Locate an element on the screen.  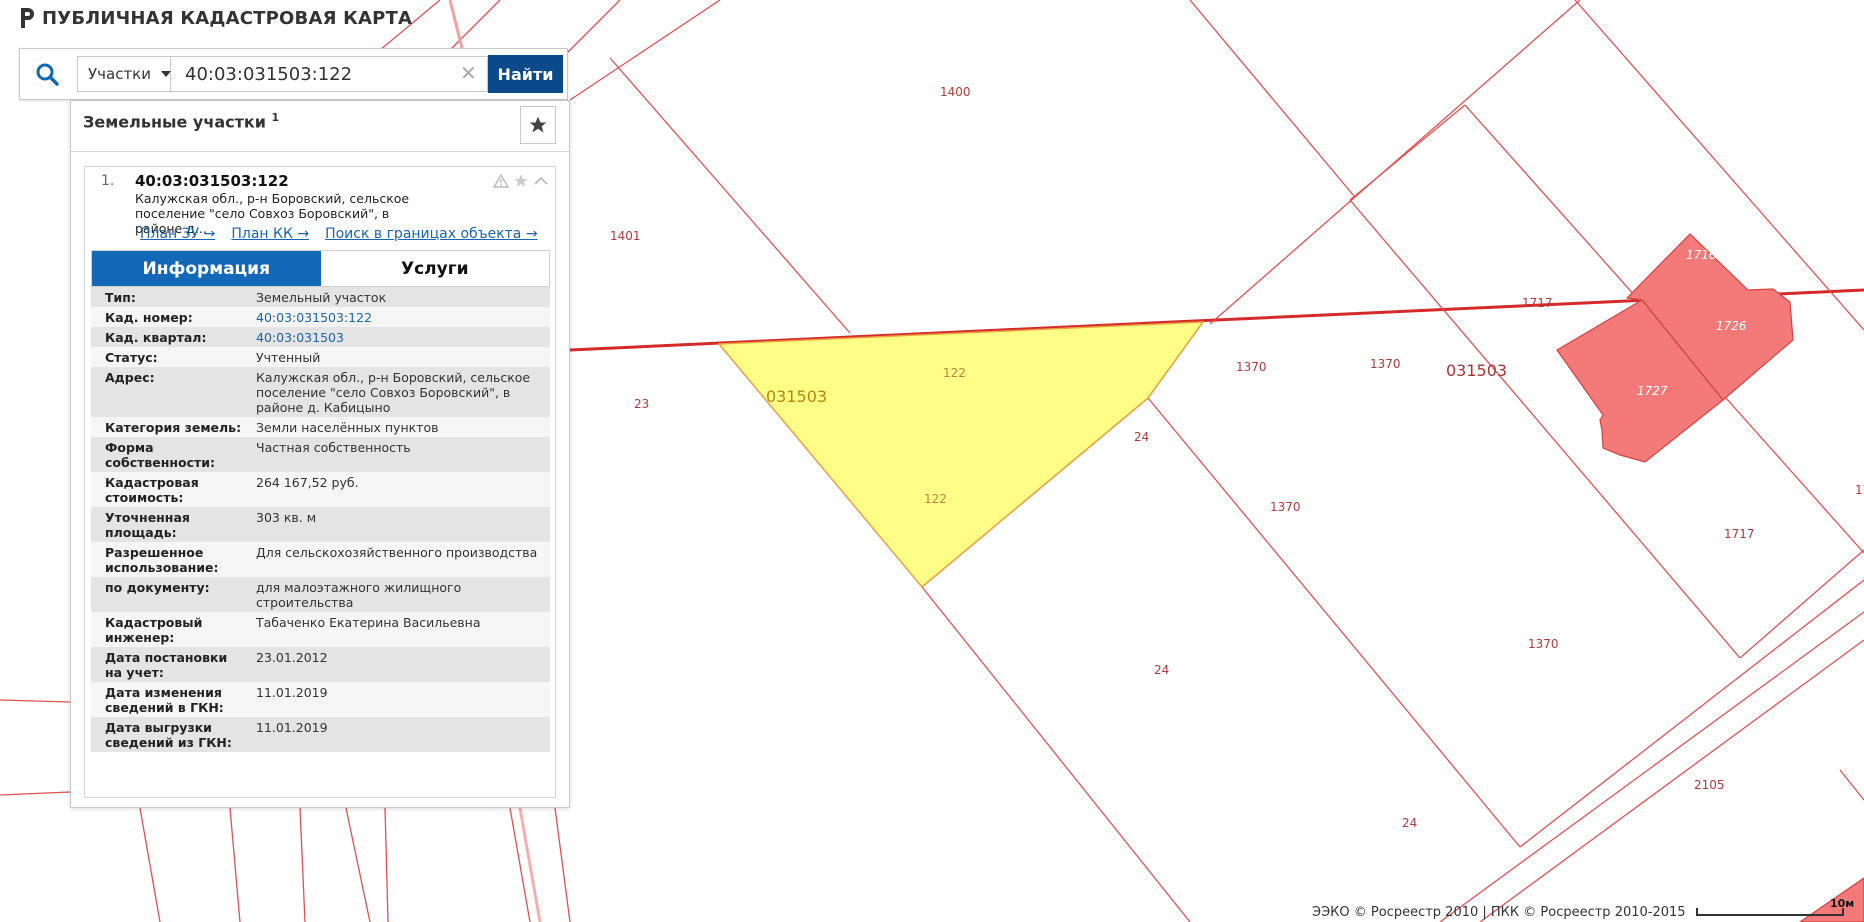
info-value: 40:03:031503:122 is located at coordinates (401, 317).